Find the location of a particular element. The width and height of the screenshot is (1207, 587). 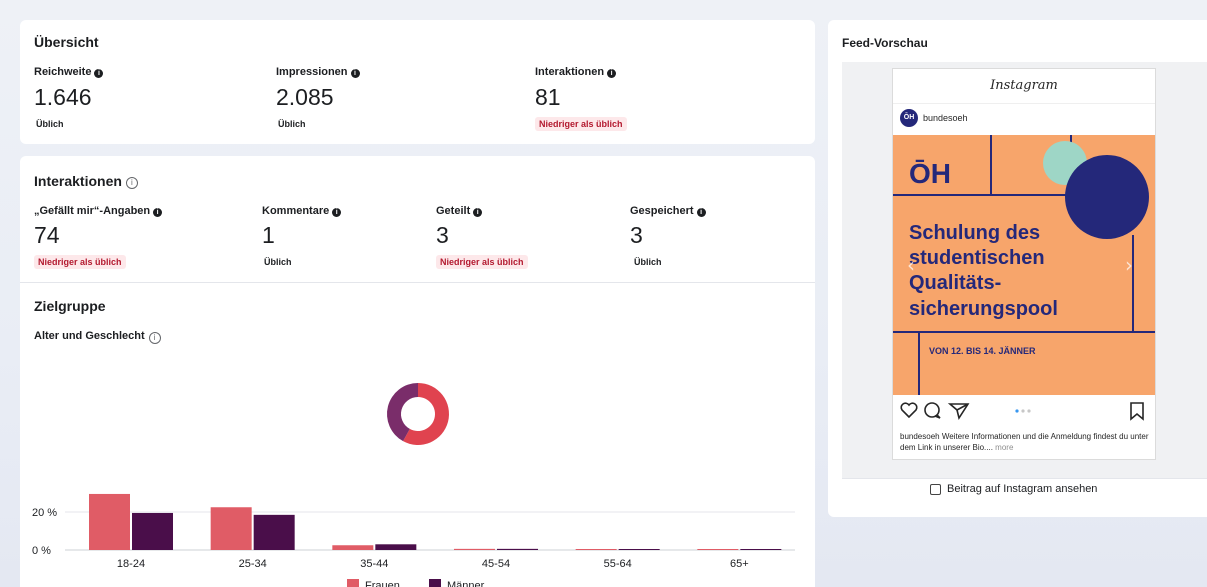

x-tick-label: 55-64 is located at coordinates (618, 564).